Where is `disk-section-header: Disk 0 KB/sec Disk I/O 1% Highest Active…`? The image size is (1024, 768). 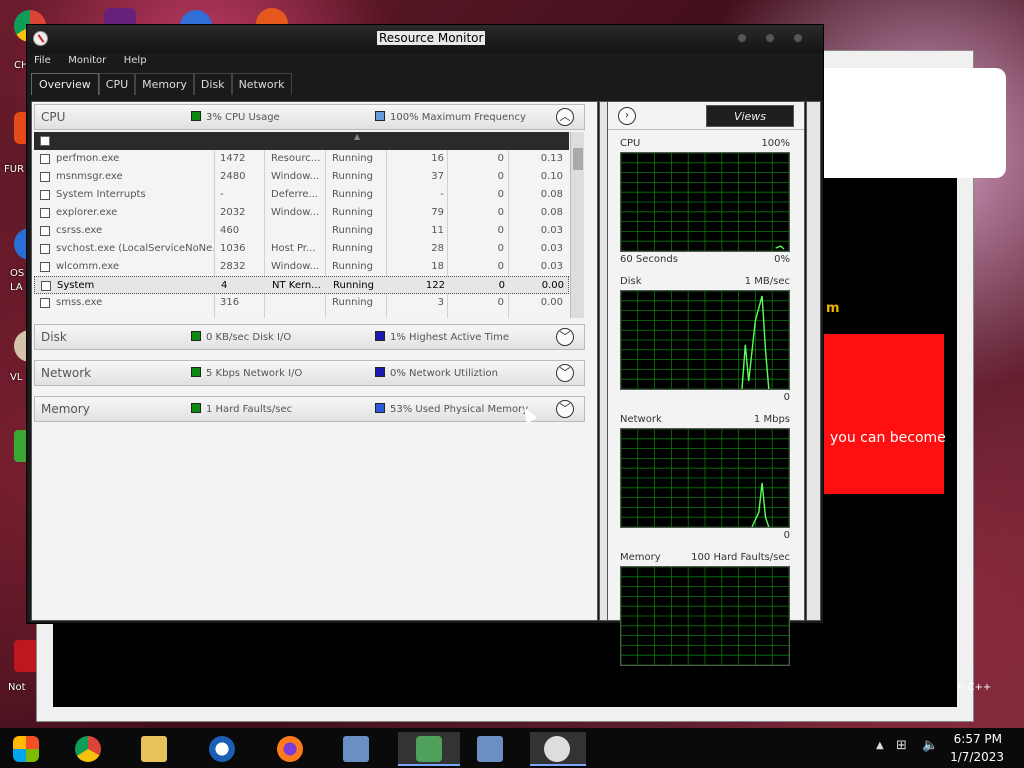
disk-section-header: Disk 0 KB/sec Disk I/O 1% Highest Active… is located at coordinates (309, 337).